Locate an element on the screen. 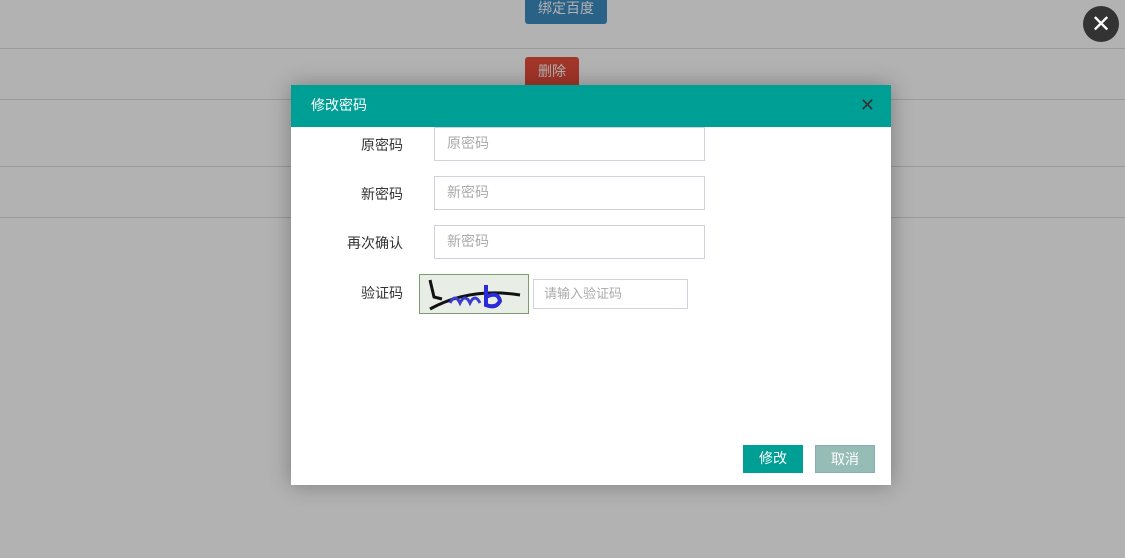 This screenshot has height=558, width=1125. new-password-label: 新密码 is located at coordinates (382, 195).